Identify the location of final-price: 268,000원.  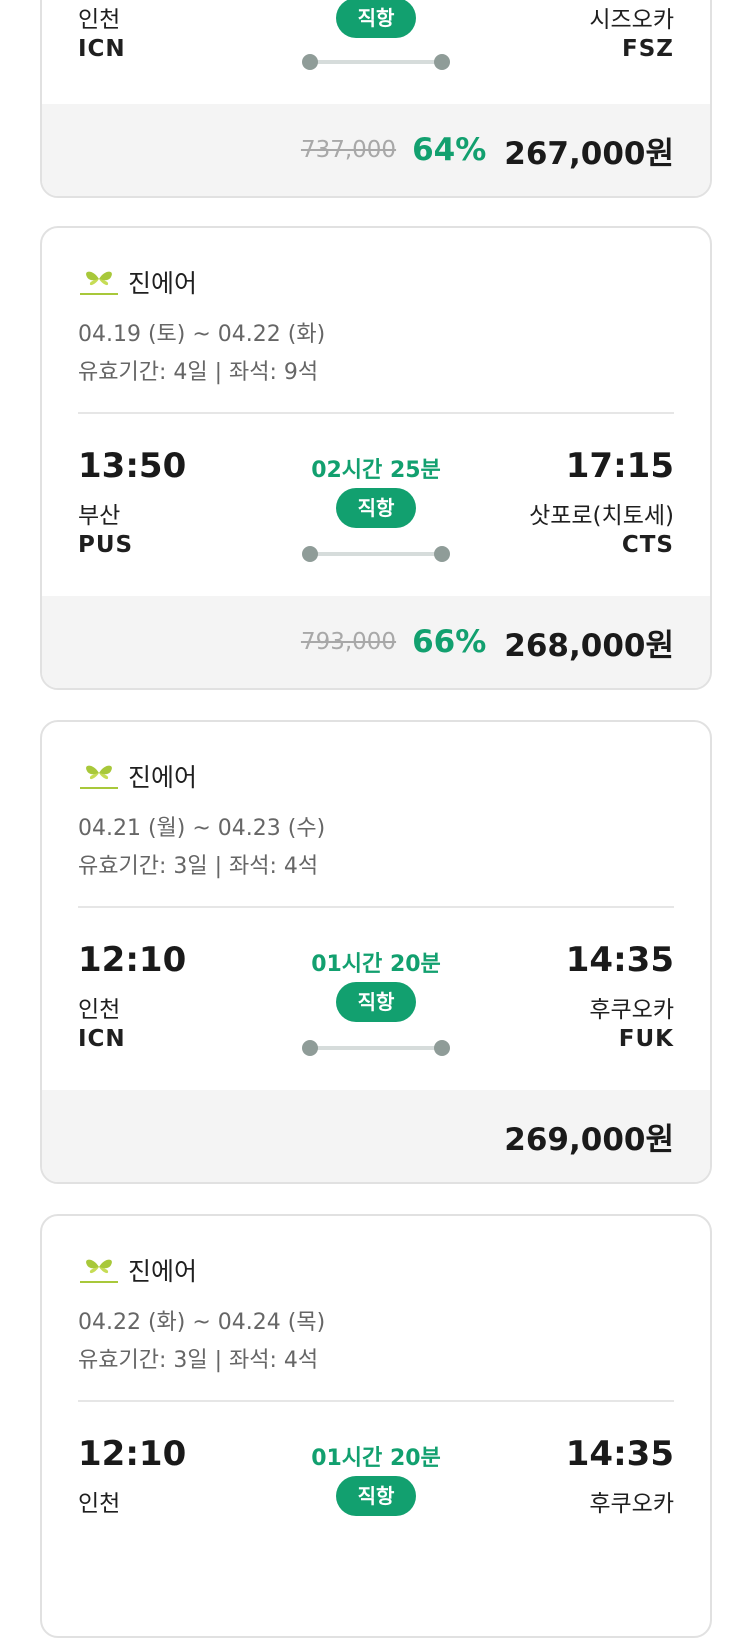
(589, 645).